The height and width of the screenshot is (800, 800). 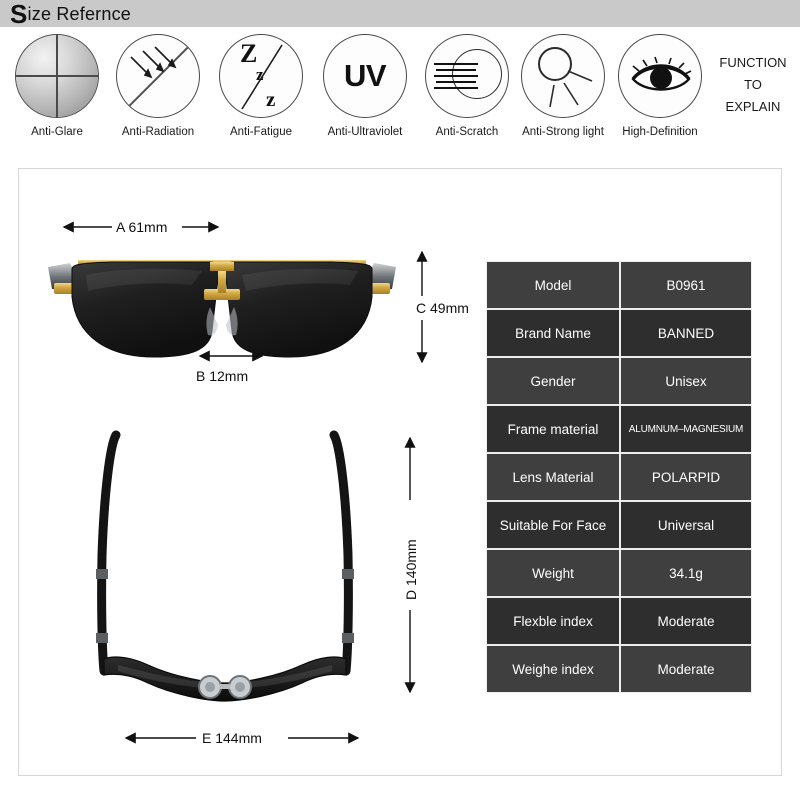 What do you see at coordinates (467, 132) in the screenshot?
I see `feature-label: Anti-Scratch` at bounding box center [467, 132].